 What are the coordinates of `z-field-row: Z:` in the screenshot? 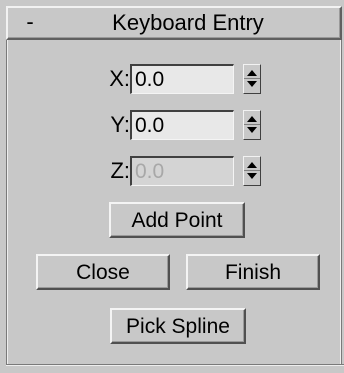 It's located at (174, 171).